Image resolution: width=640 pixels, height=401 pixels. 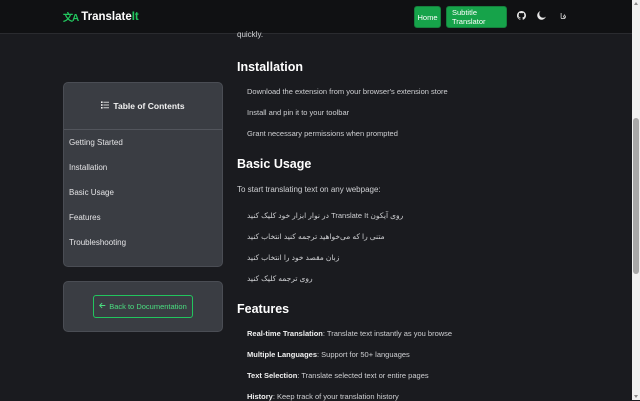 I want to click on language-toggle: فا, so click(x=563, y=16).